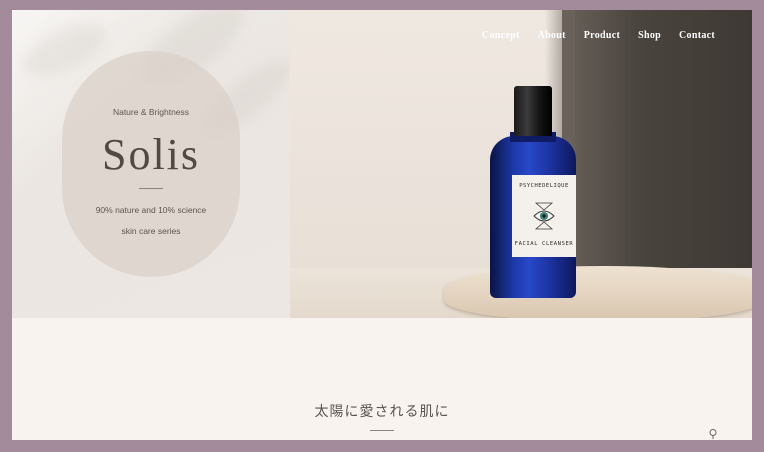  What do you see at coordinates (713, 434) in the screenshot?
I see `search-icon` at bounding box center [713, 434].